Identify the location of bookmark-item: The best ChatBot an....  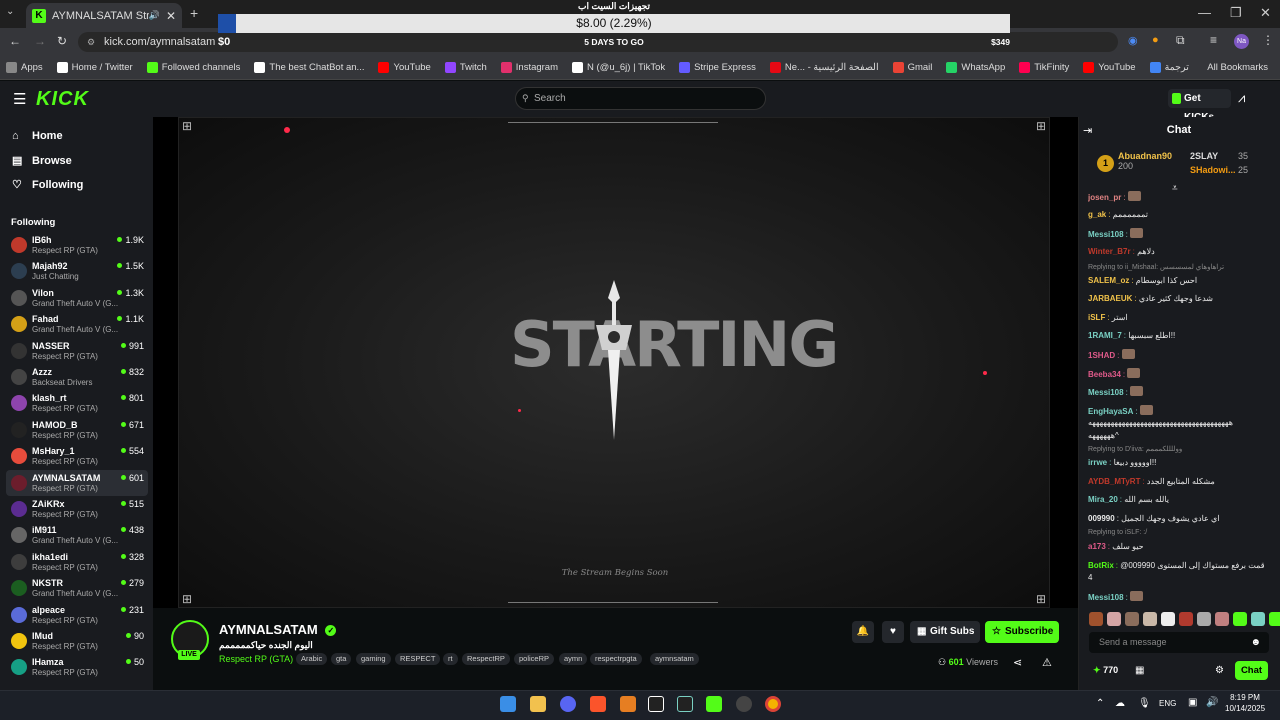
(309, 67).